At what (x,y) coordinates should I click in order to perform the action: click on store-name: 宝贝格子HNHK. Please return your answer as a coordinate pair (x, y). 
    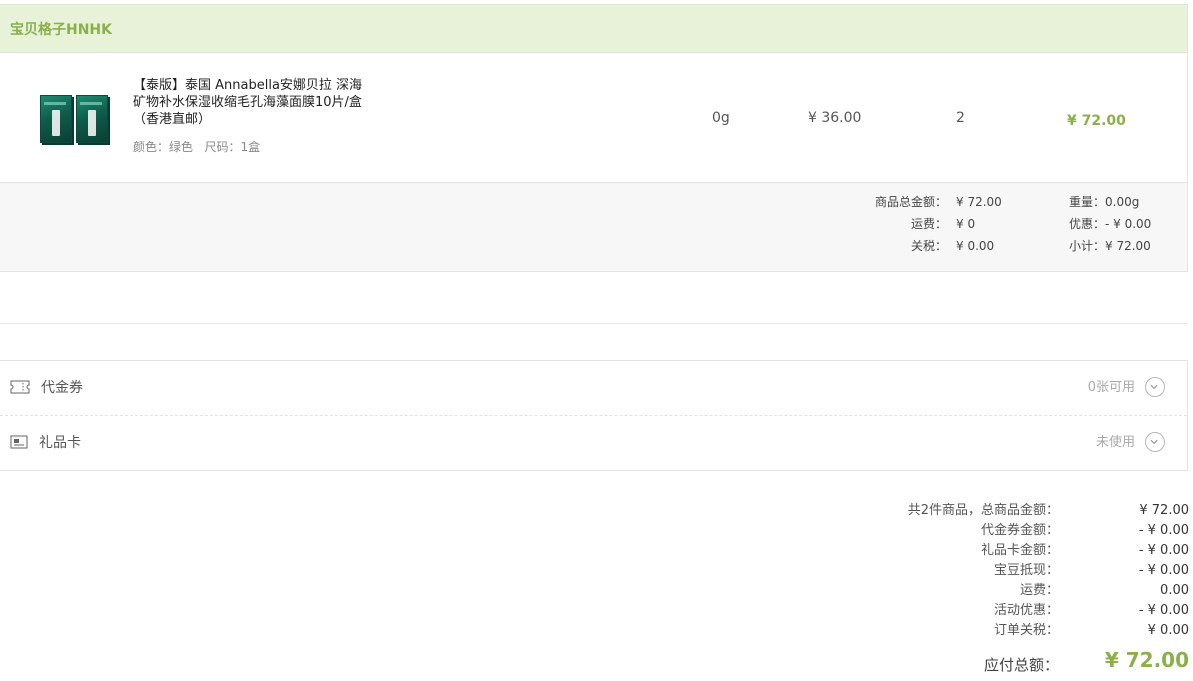
    Looking at the image, I should click on (61, 30).